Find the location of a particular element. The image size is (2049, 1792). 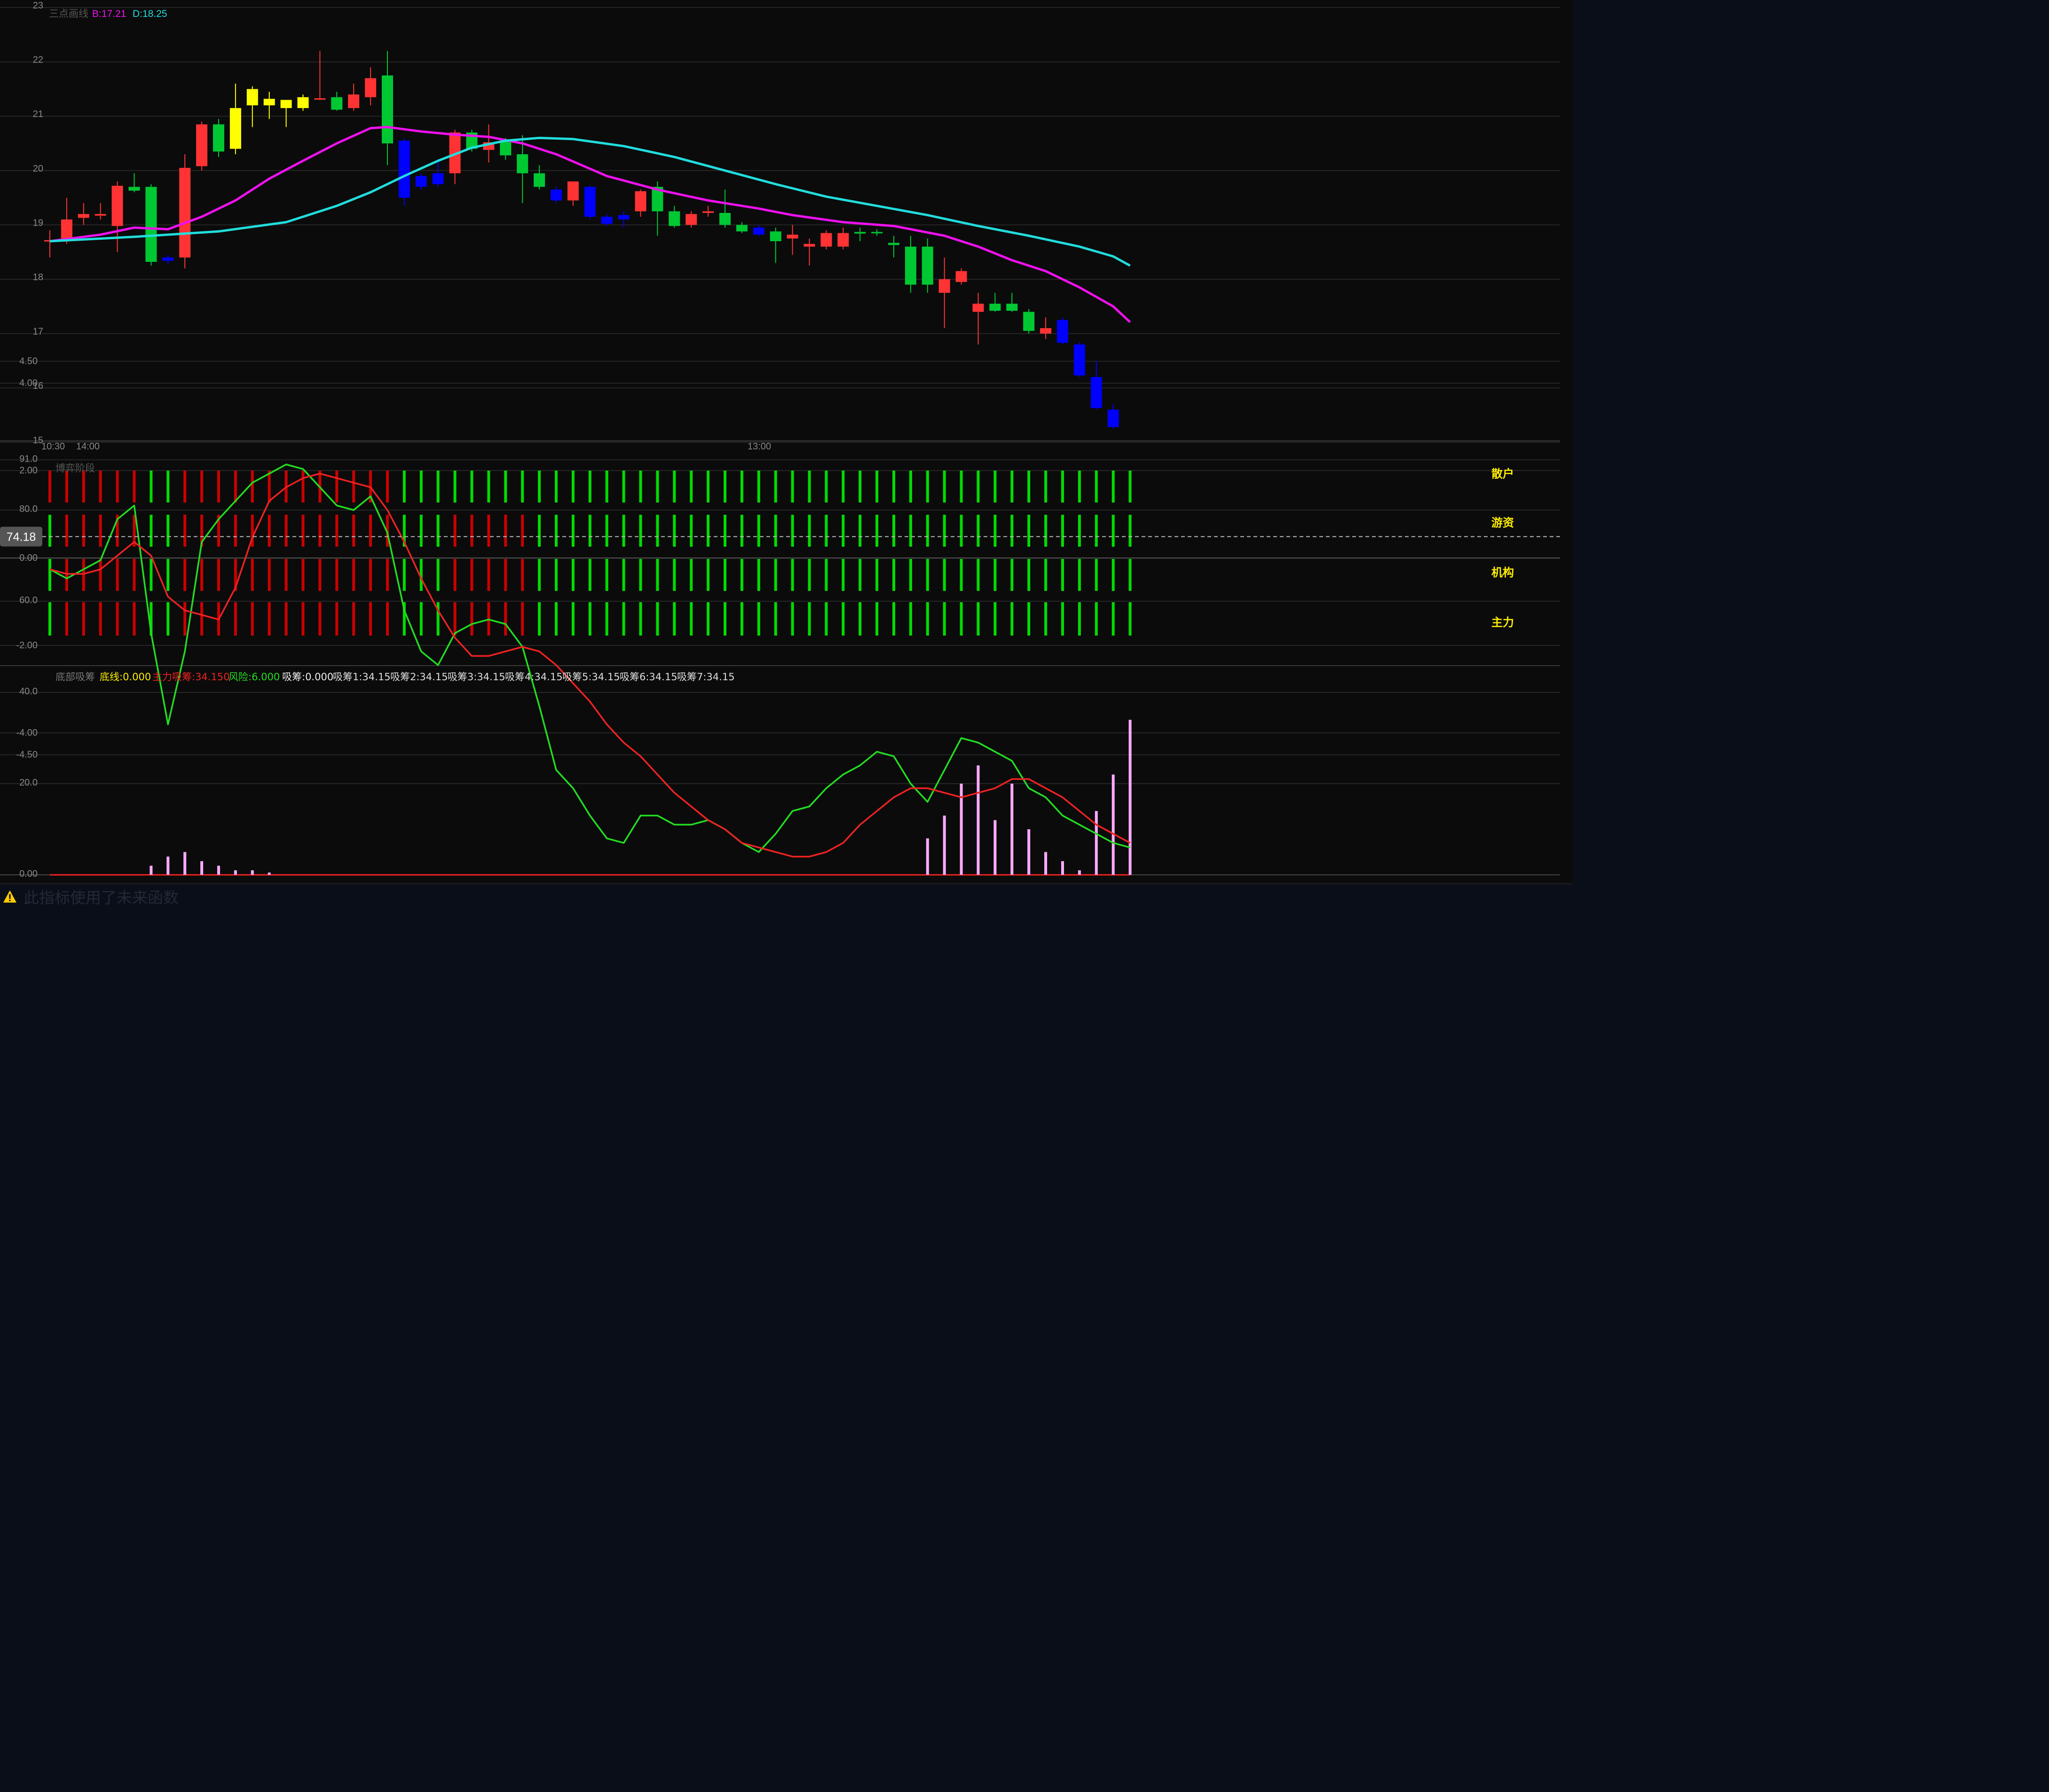

candle-panel-title: 三点画线 is located at coordinates (68, 13).